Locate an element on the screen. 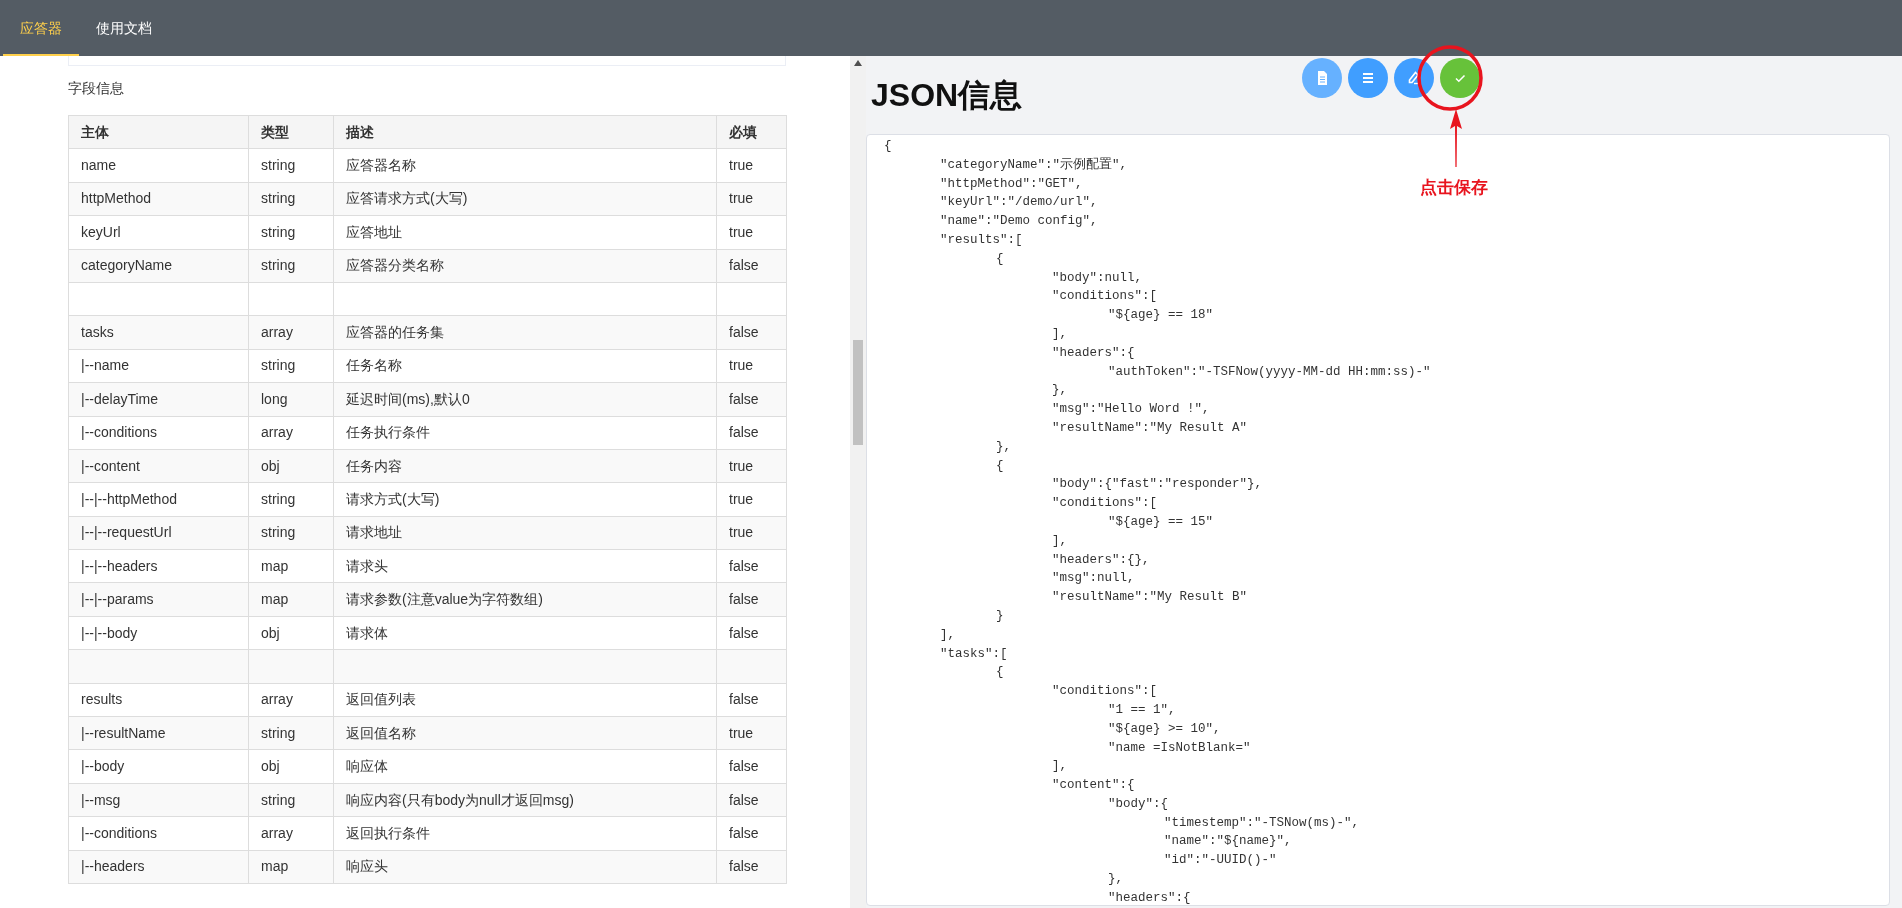  table-cell: 应答请求方式(大写) is located at coordinates (525, 199).